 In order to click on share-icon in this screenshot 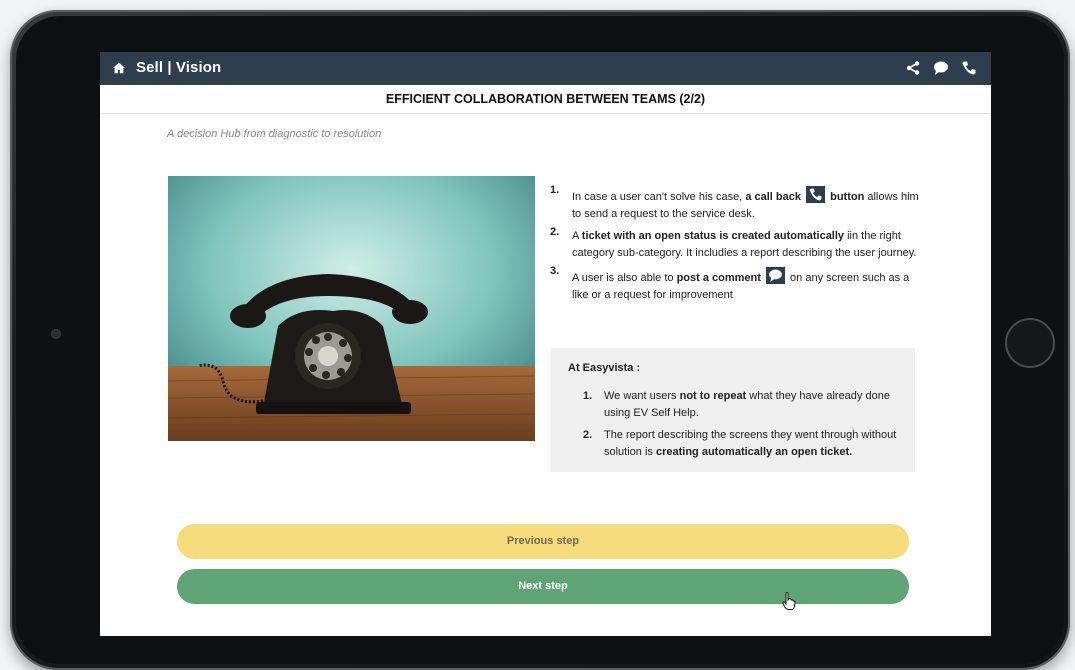, I will do `click(913, 68)`.